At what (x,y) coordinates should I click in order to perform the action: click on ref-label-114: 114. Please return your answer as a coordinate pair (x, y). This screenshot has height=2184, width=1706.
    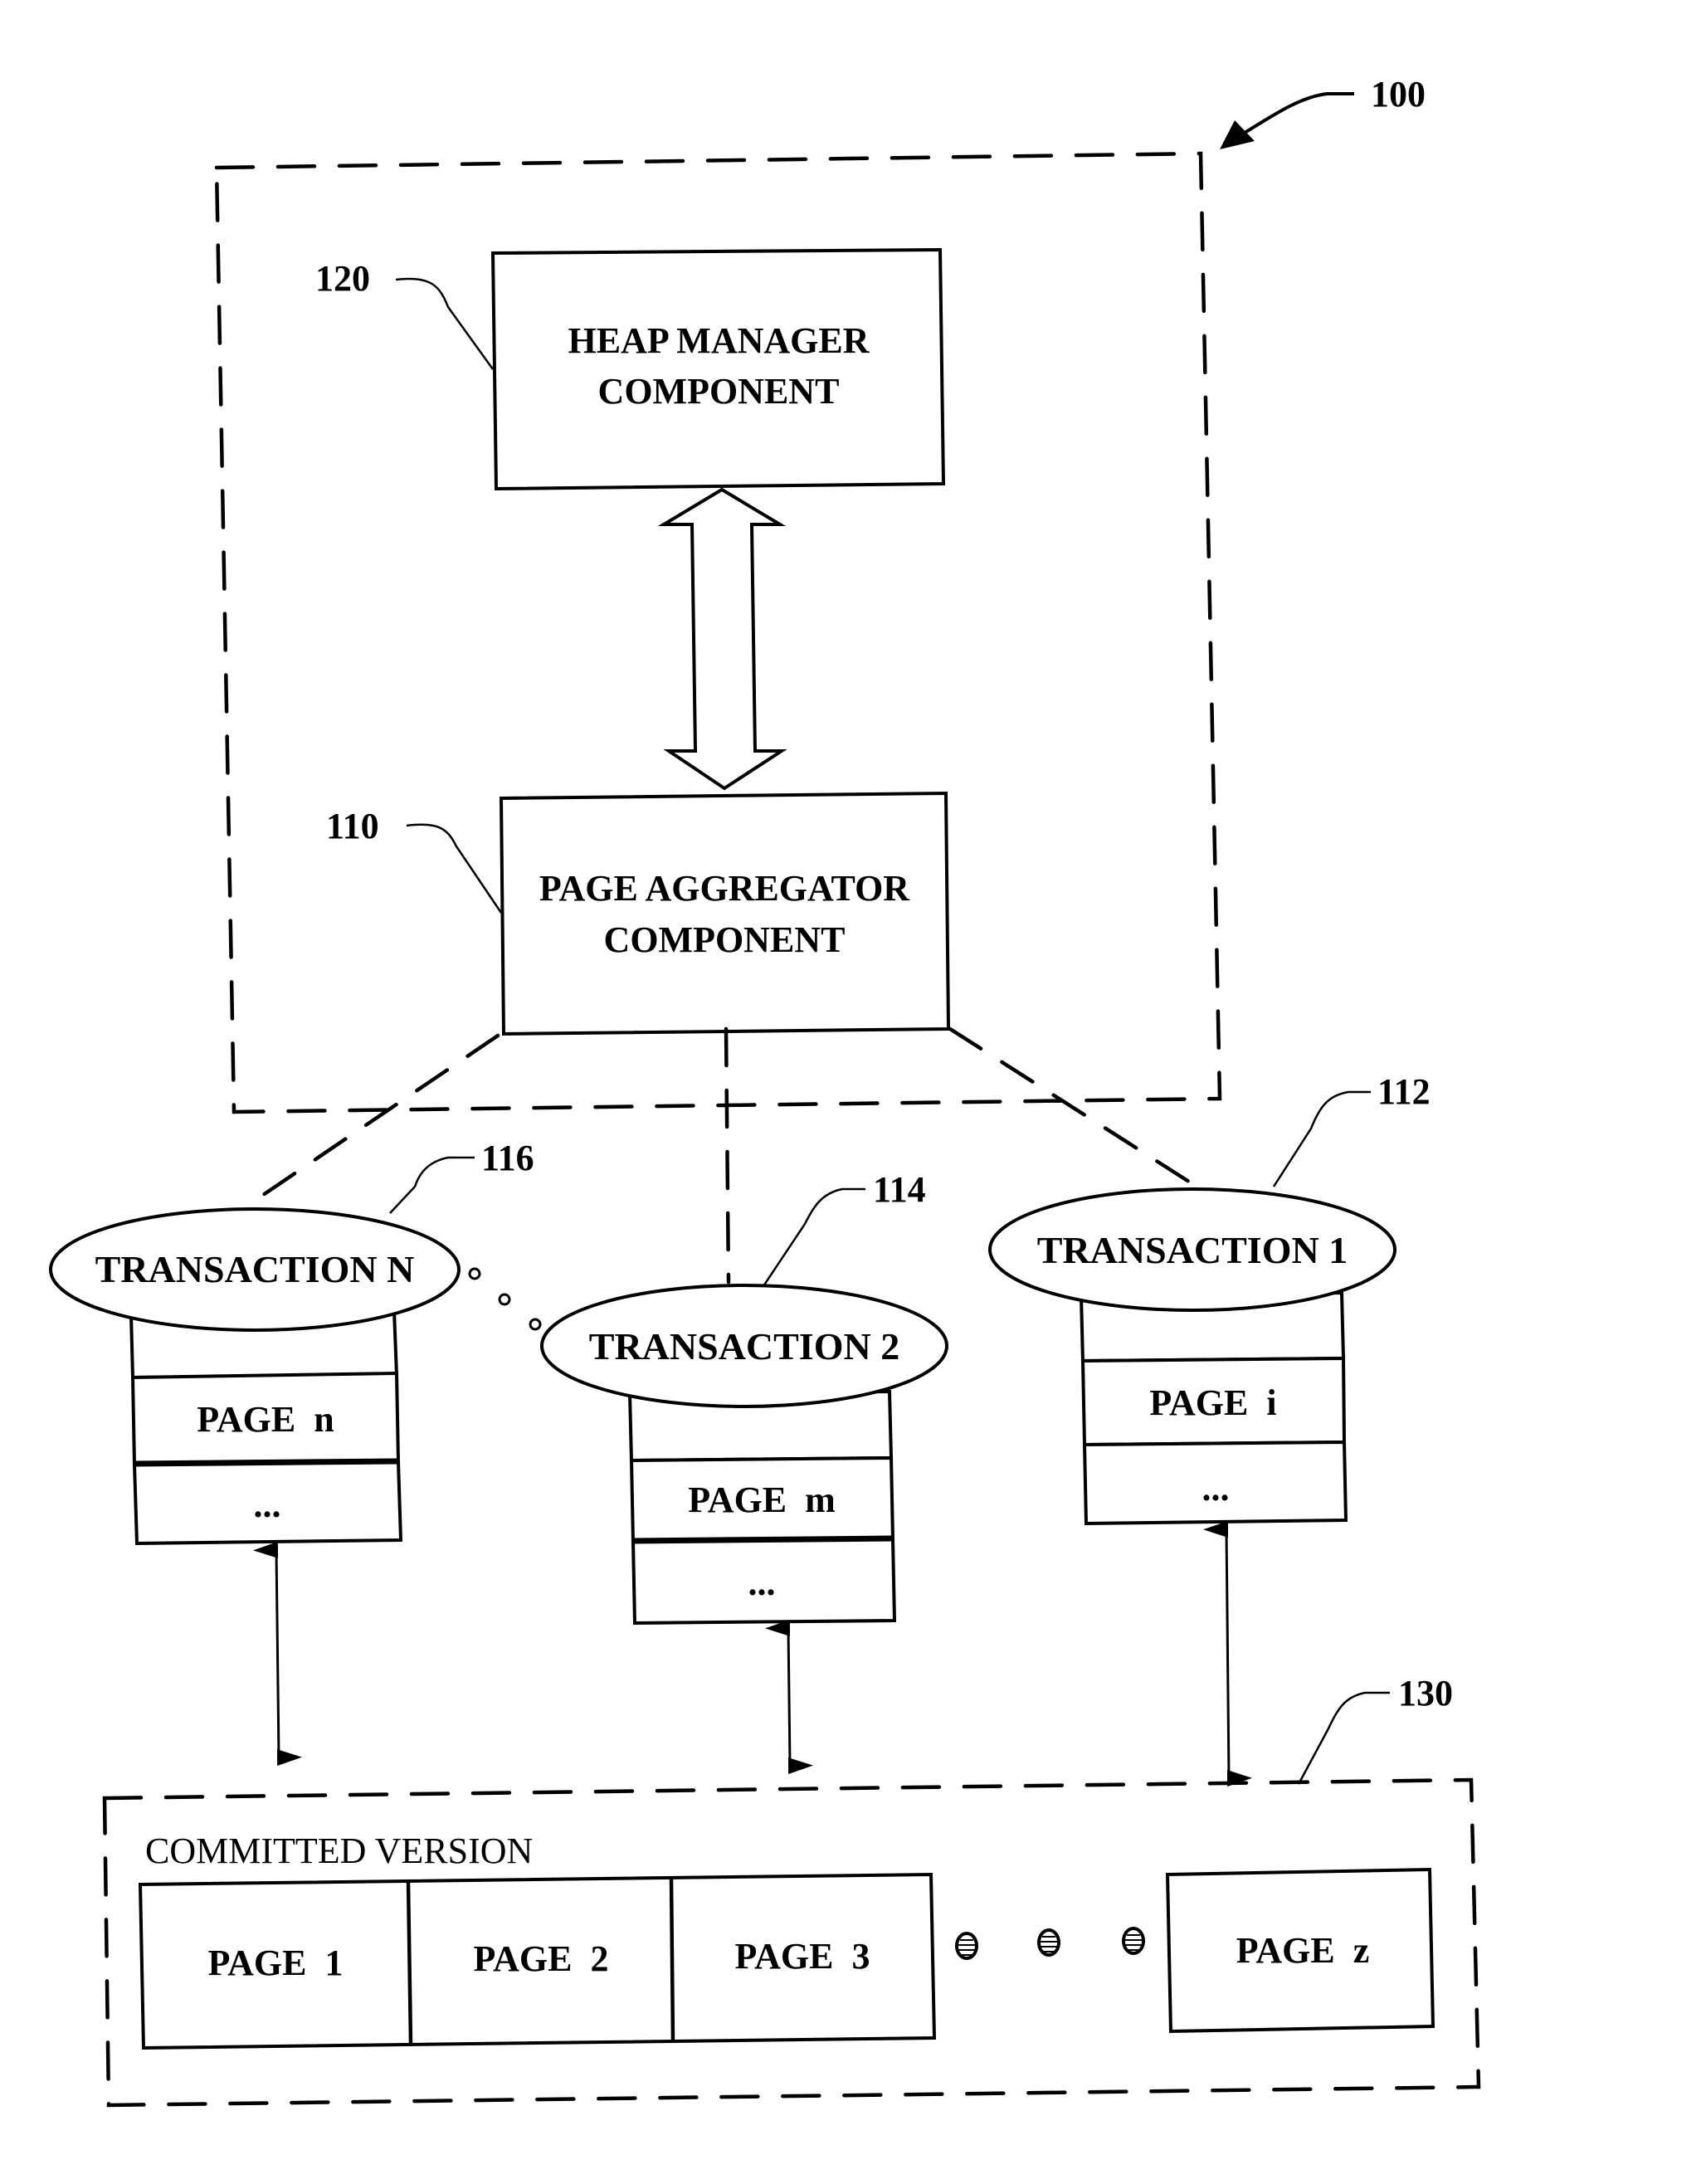
    Looking at the image, I should click on (899, 1189).